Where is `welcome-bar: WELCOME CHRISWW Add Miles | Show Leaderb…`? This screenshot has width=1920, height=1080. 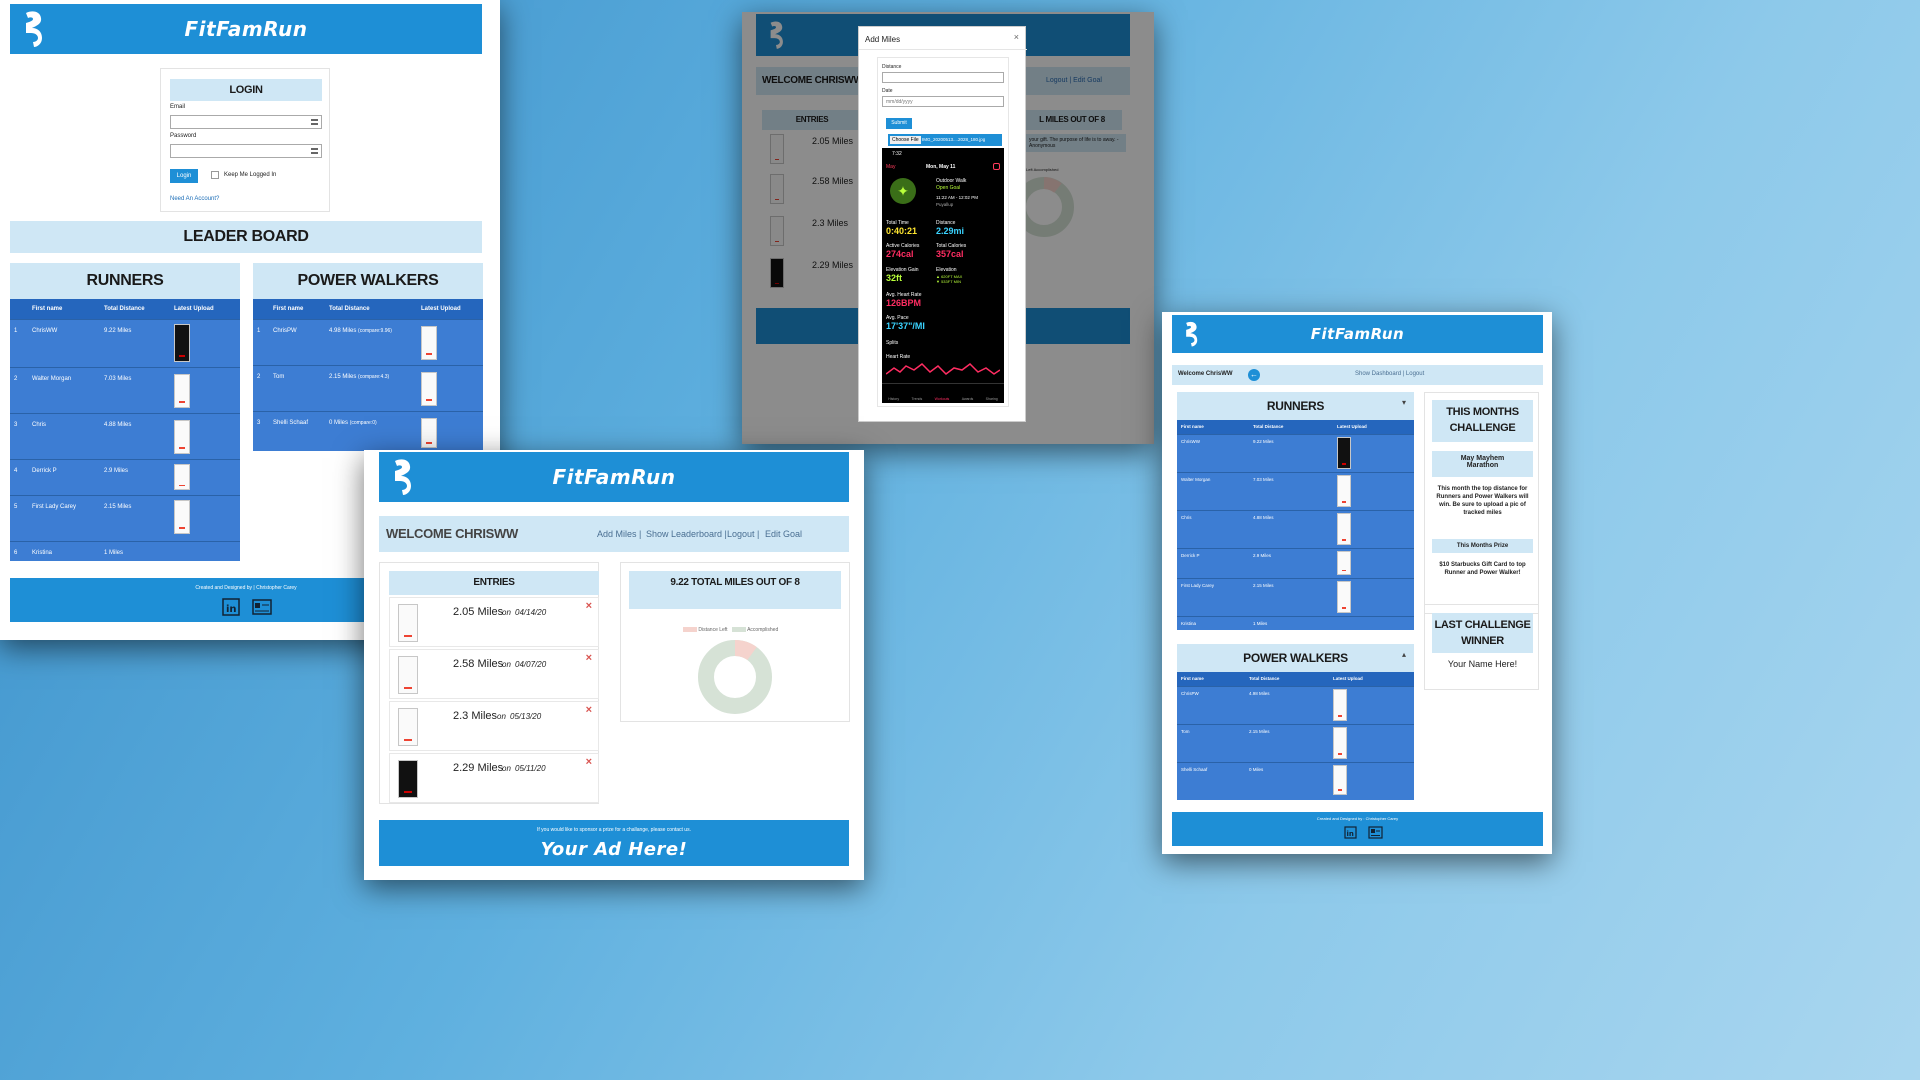 welcome-bar: WELCOME CHRISWW Add Miles | Show Leaderb… is located at coordinates (614, 534).